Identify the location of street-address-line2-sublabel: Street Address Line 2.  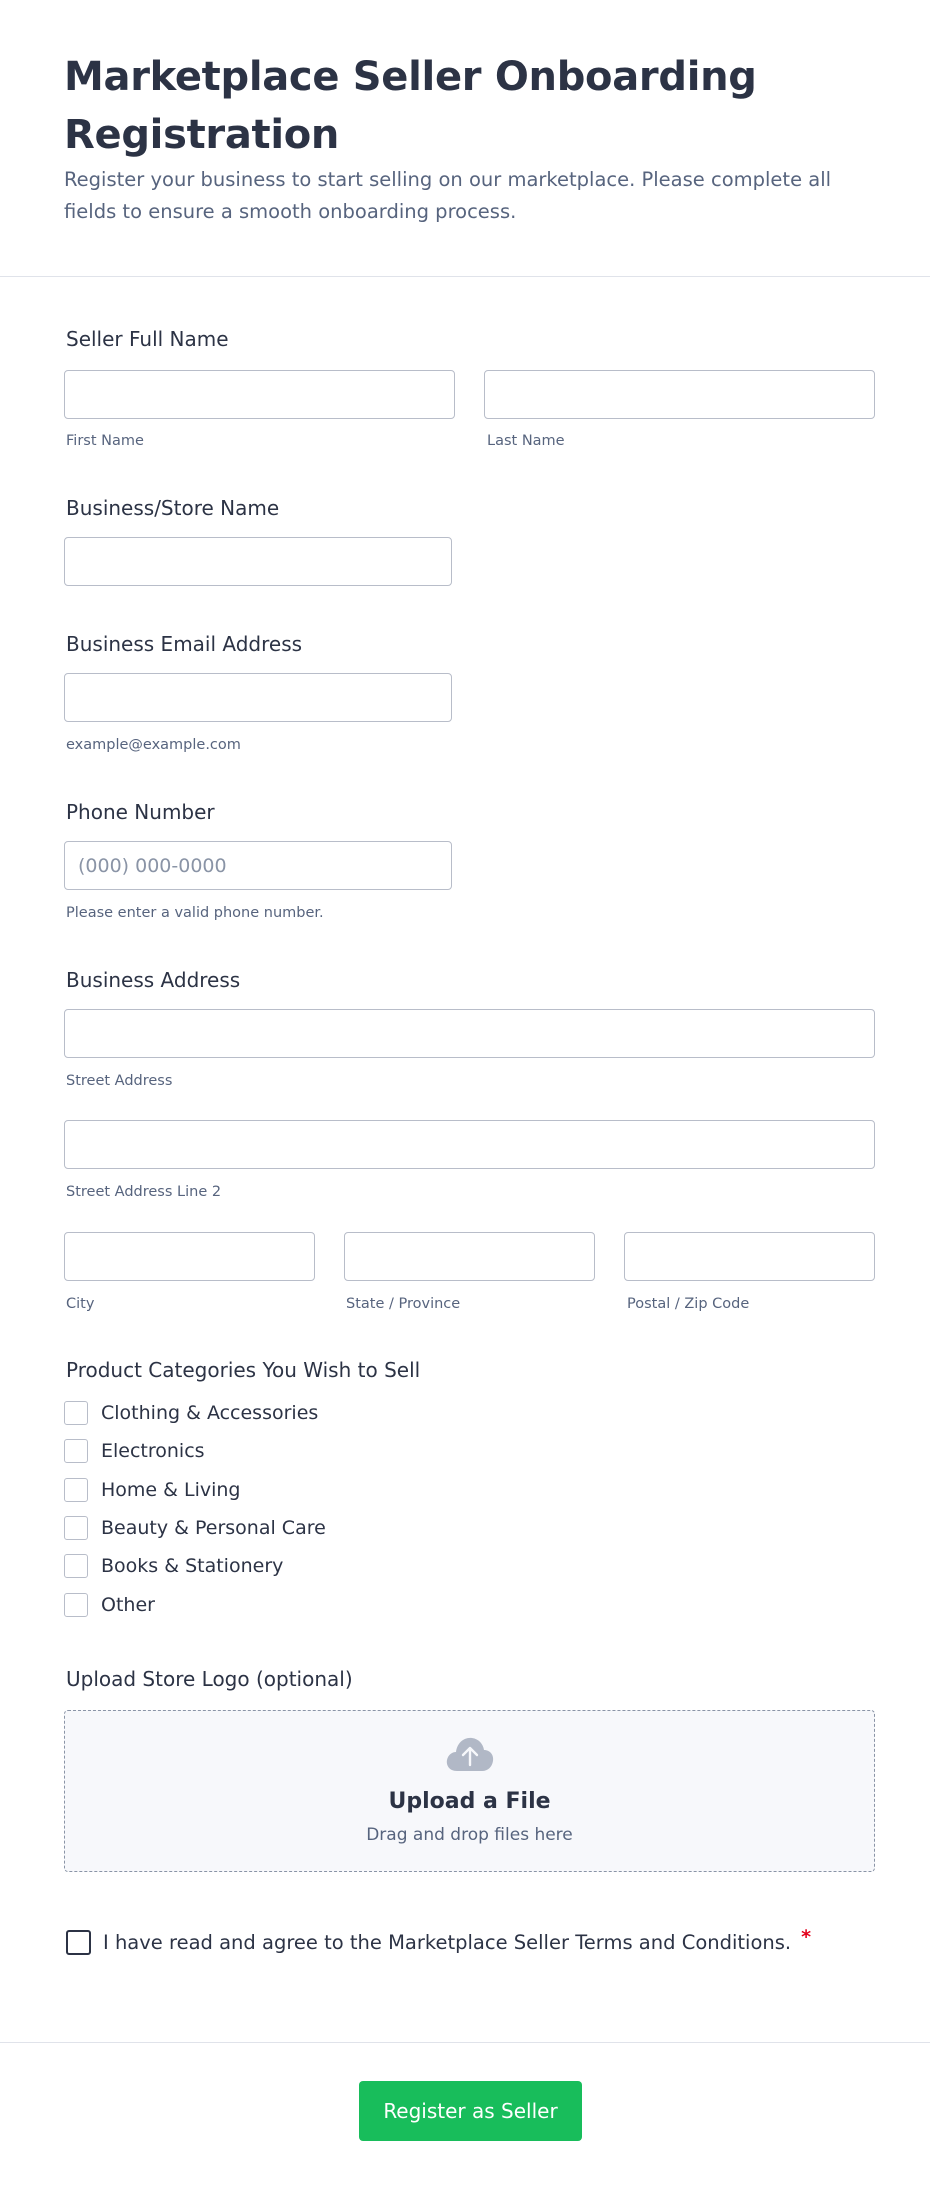
(144, 1192).